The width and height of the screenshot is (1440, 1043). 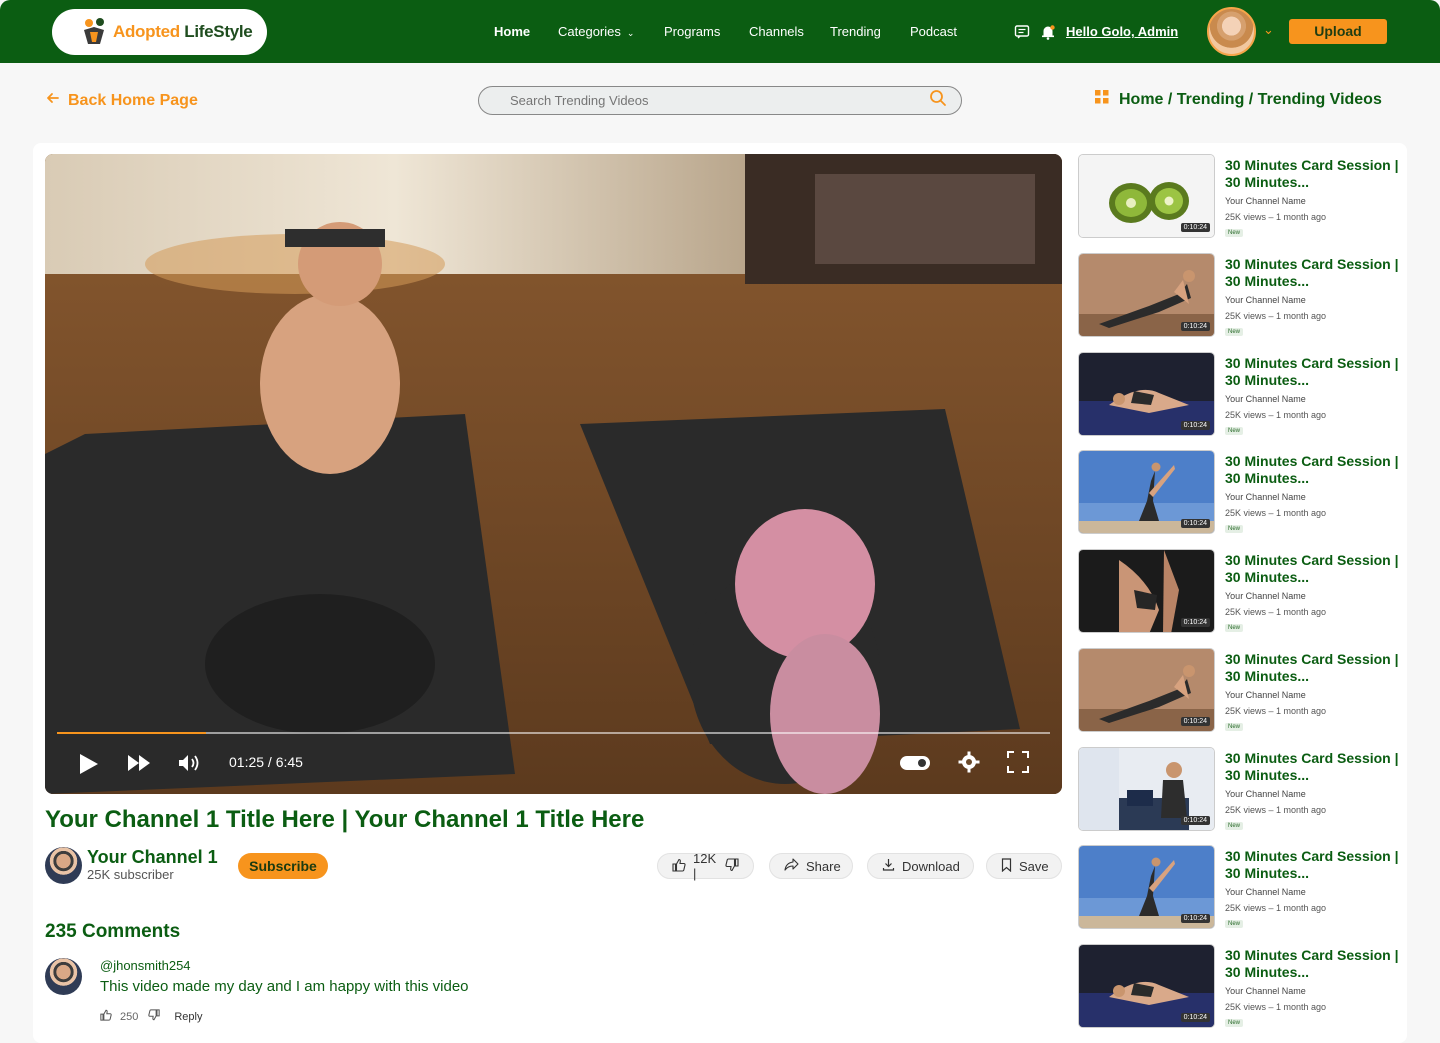 I want to click on download-button: Download, so click(x=920, y=866).